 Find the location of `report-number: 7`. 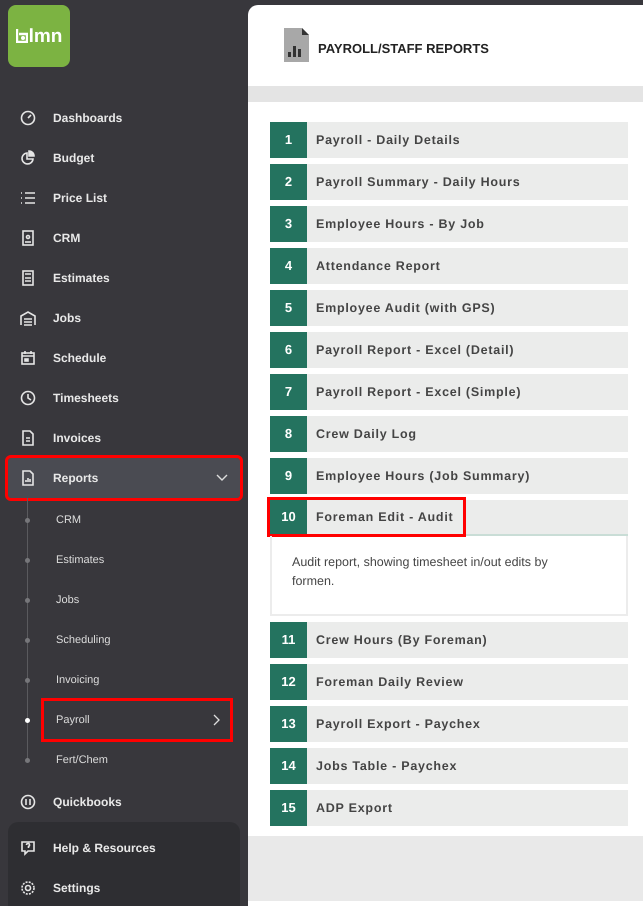

report-number: 7 is located at coordinates (288, 392).